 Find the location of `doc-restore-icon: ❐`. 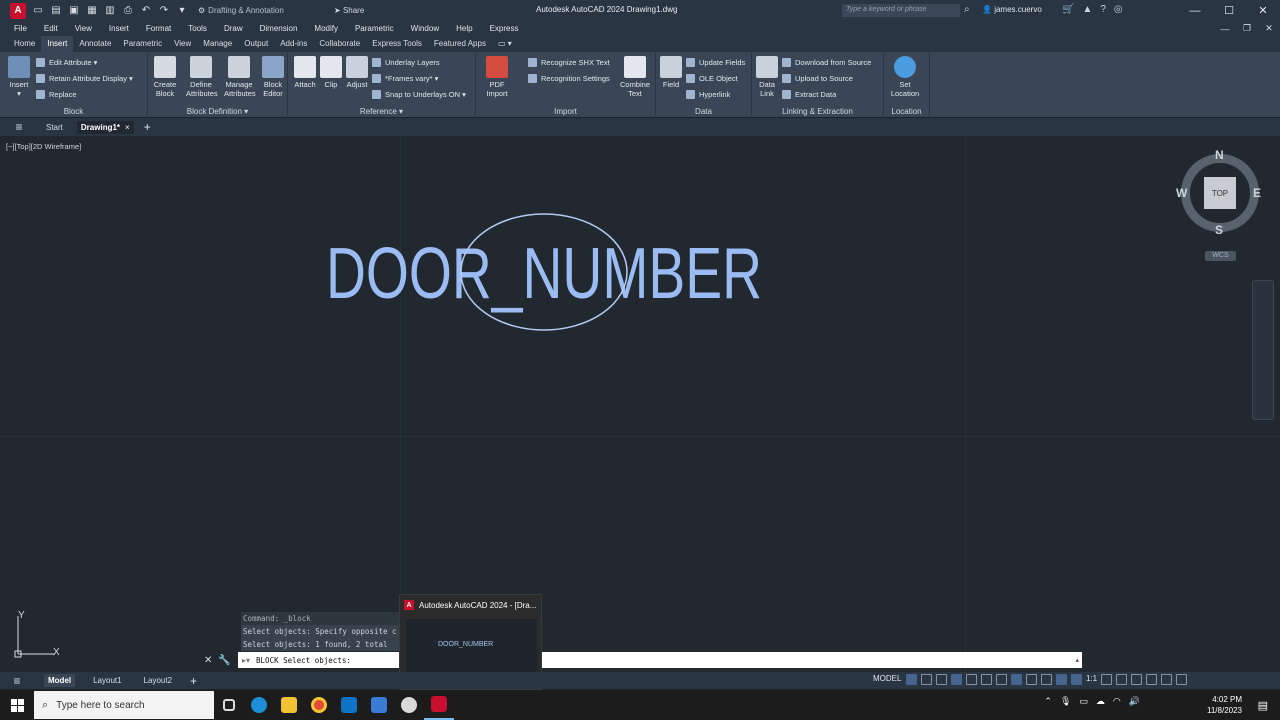

doc-restore-icon: ❐ is located at coordinates (1247, 28).